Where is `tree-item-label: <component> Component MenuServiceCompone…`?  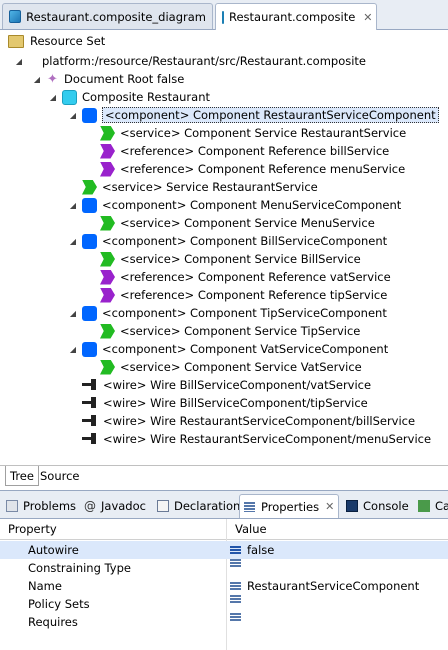
tree-item-label: <component> Component MenuServiceCompone… is located at coordinates (252, 205).